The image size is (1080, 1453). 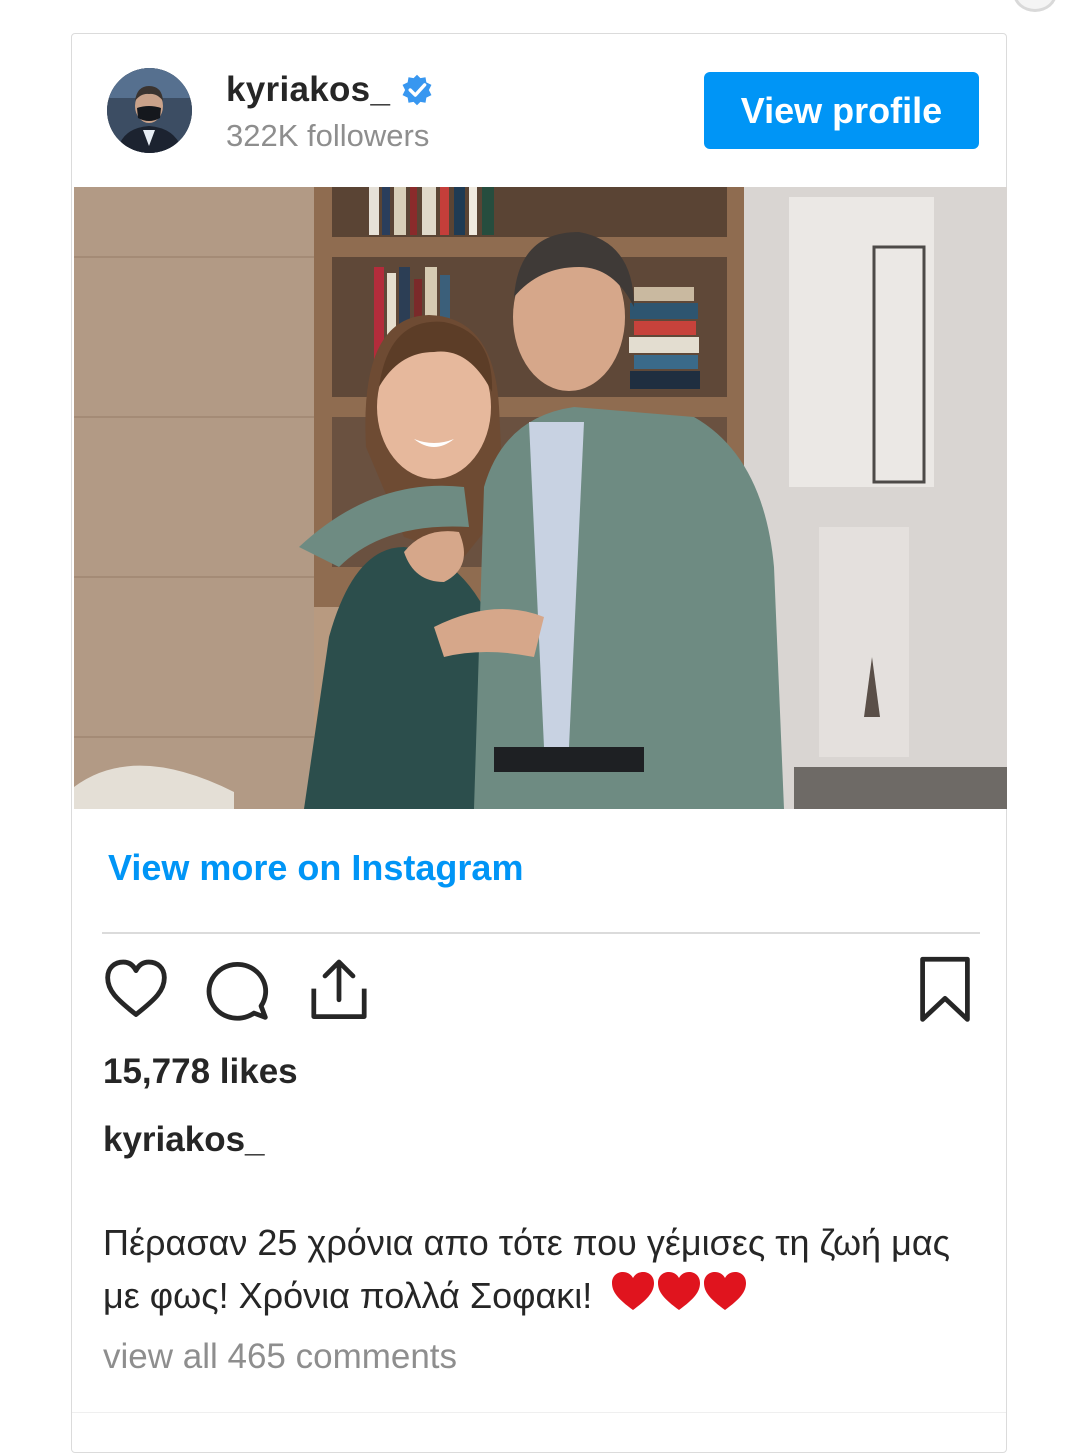 I want to click on card-bottom-divider, so click(x=539, y=1412).